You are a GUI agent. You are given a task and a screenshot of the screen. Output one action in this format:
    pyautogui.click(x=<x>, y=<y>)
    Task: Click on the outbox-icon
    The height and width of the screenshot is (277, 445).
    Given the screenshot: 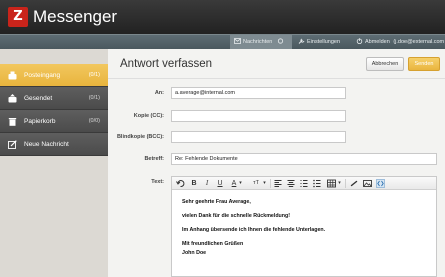 What is the action you would take?
    pyautogui.click(x=12, y=98)
    